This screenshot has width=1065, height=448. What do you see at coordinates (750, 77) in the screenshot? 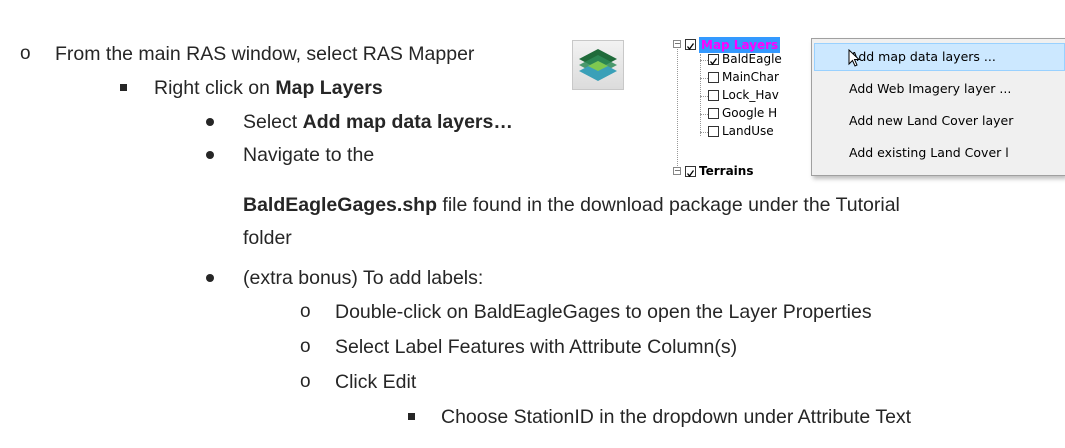
I see `tree-child-label: MainChar` at bounding box center [750, 77].